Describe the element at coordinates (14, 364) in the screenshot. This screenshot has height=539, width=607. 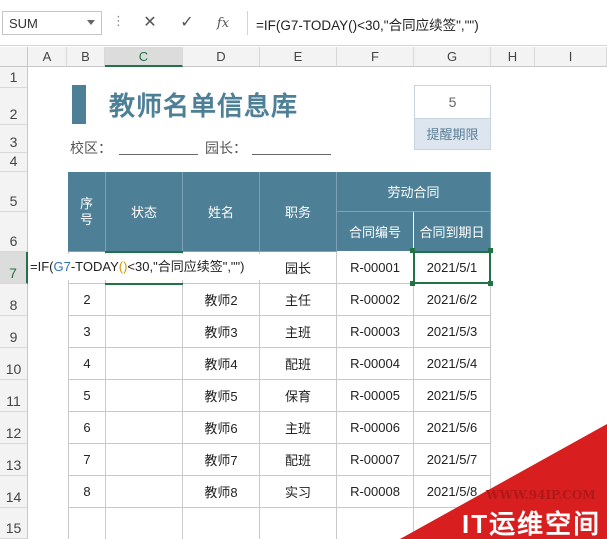
I see `row-header-10: 10` at that location.